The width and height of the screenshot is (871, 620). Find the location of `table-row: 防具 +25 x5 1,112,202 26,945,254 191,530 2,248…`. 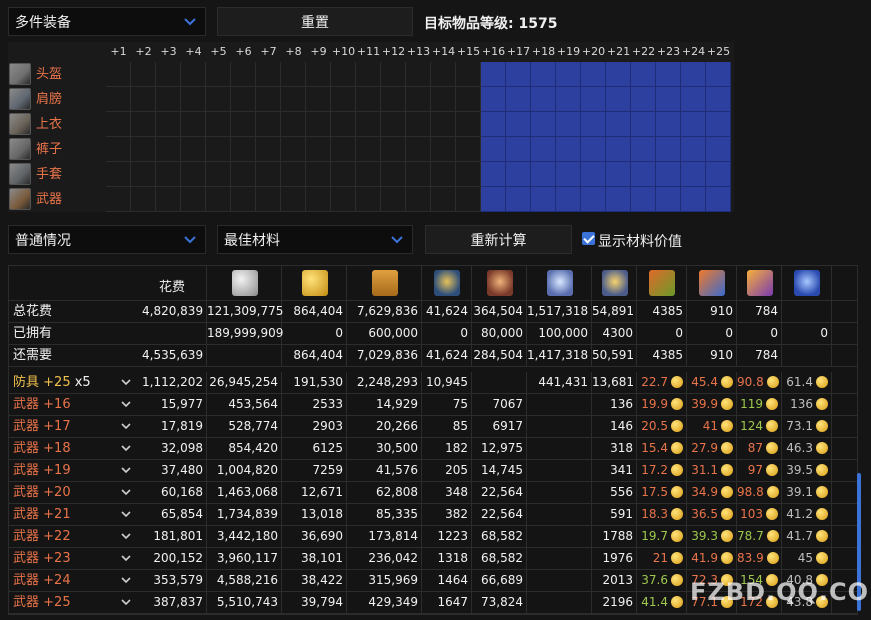

table-row: 防具 +25 x5 1,112,202 26,945,254 191,530 2,248… is located at coordinates (433, 383).